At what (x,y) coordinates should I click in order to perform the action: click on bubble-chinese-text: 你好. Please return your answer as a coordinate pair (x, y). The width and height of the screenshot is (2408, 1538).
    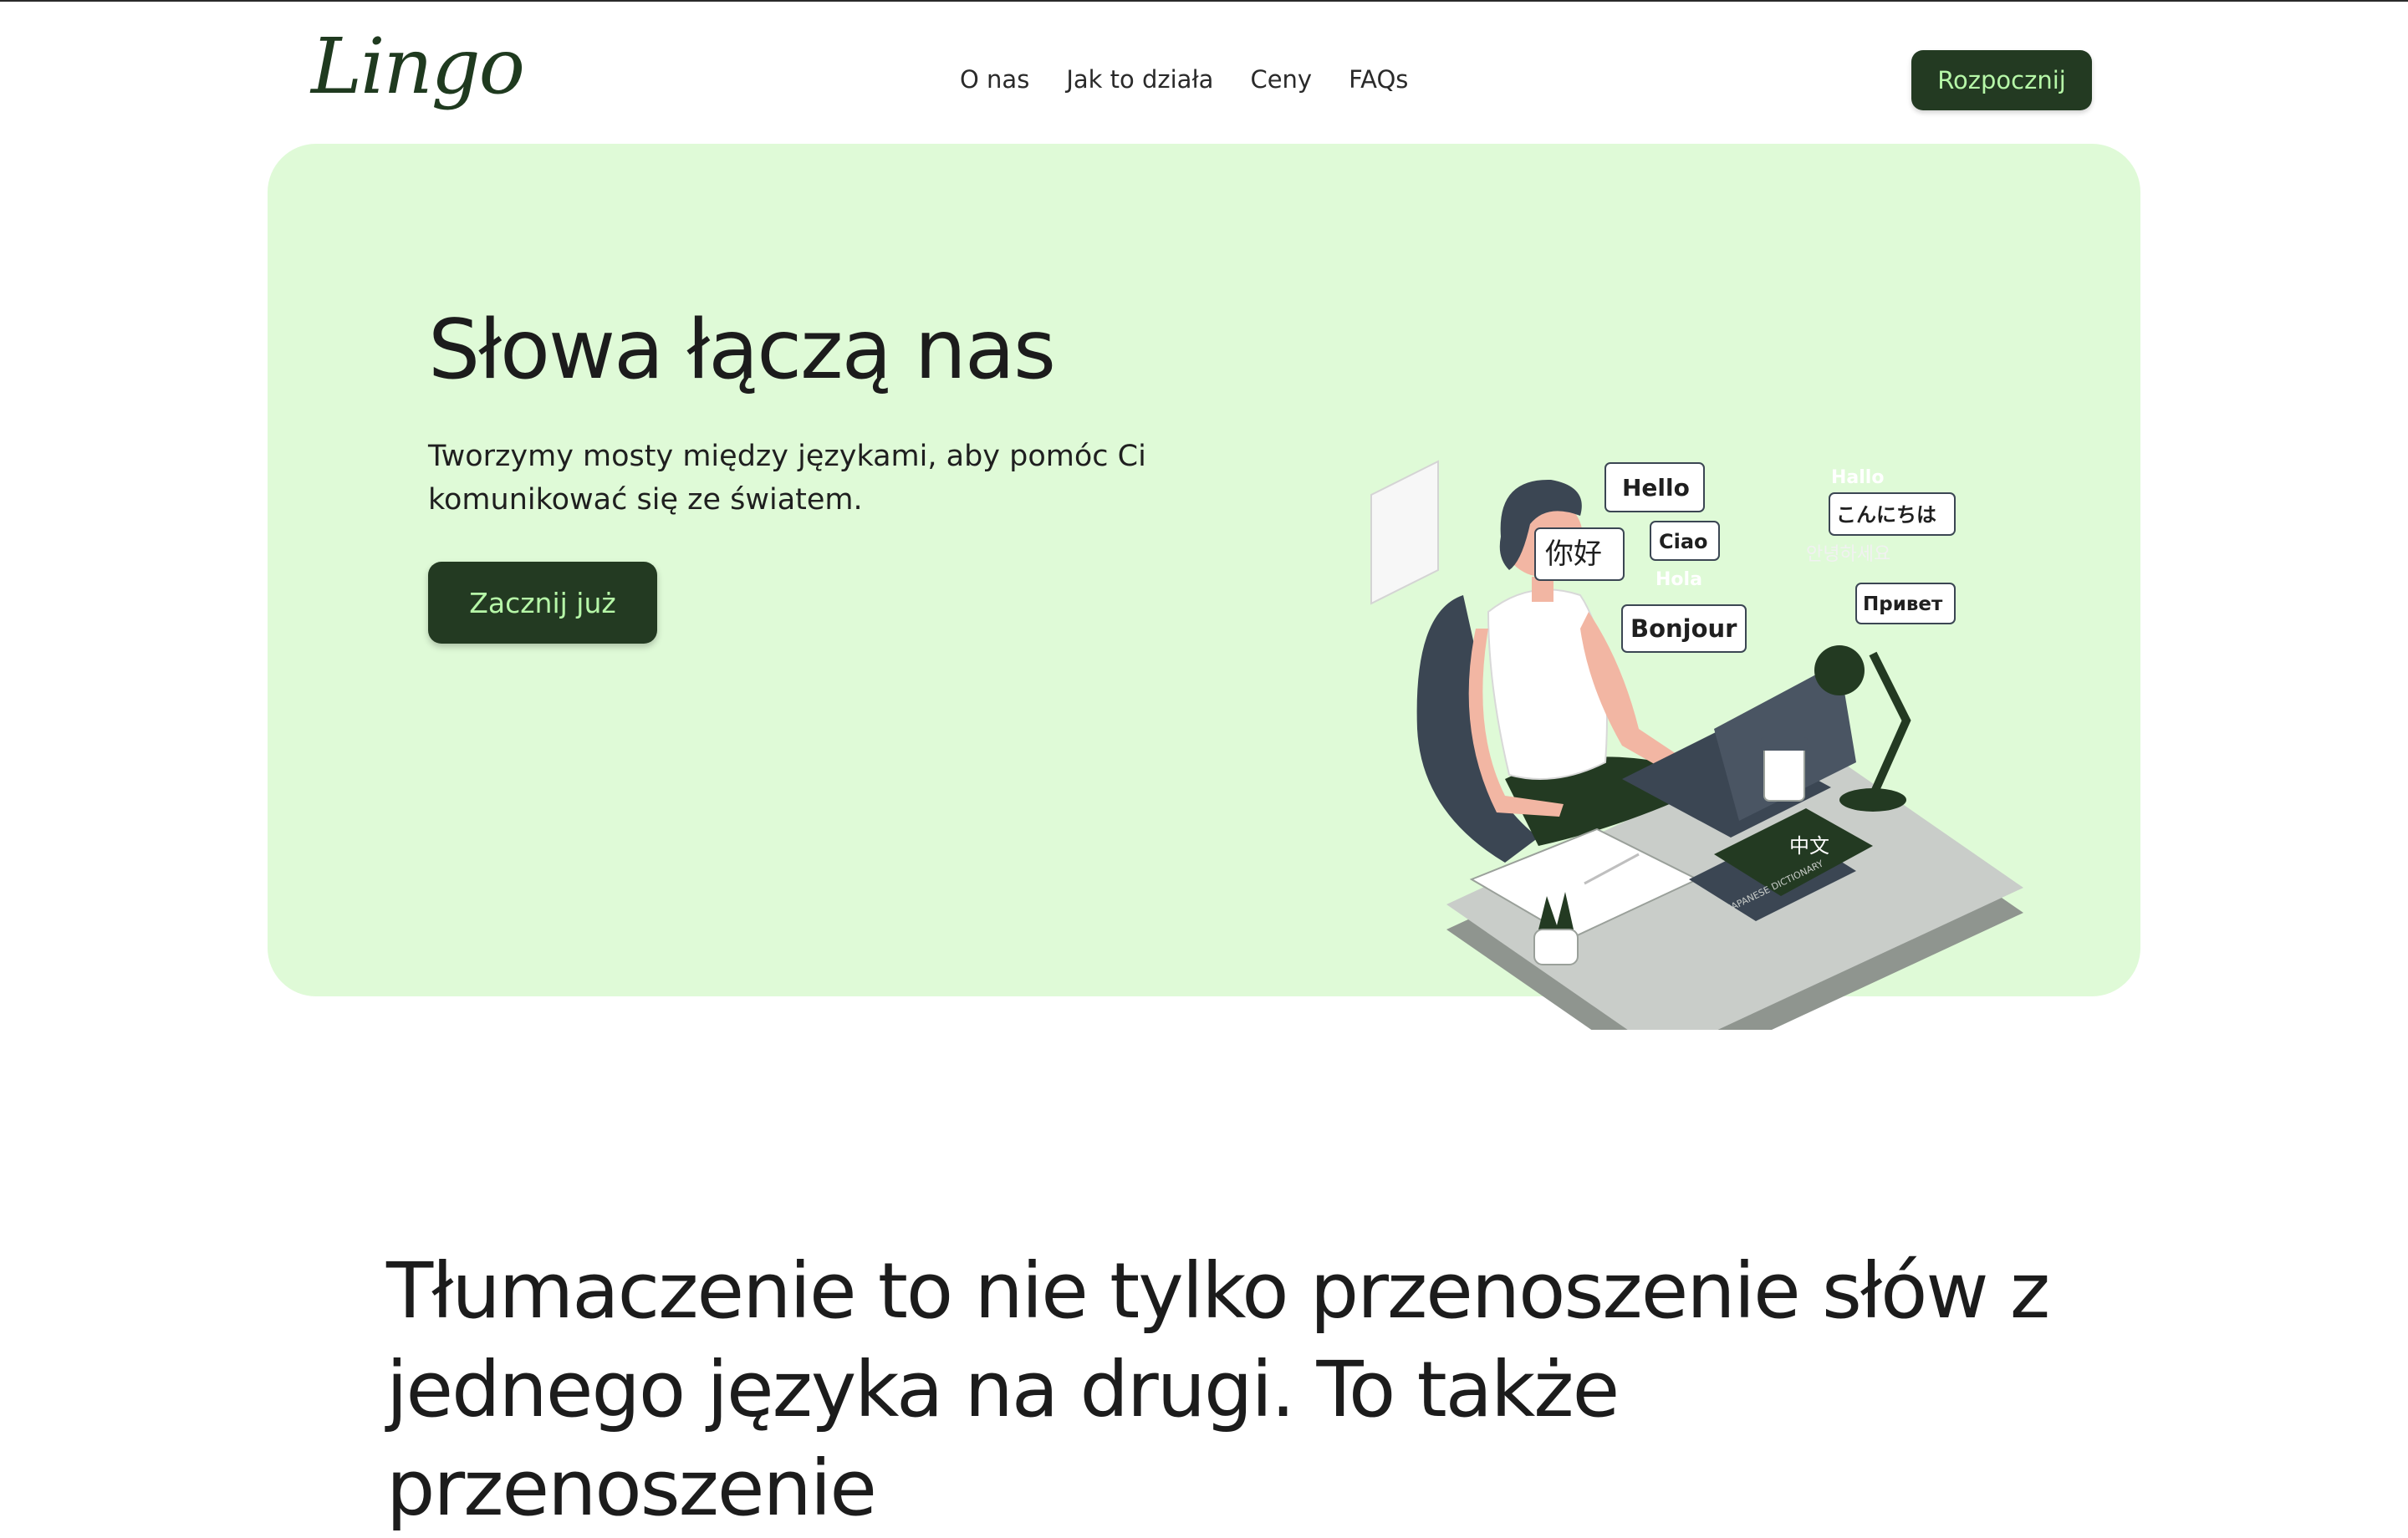
    Looking at the image, I should click on (1573, 554).